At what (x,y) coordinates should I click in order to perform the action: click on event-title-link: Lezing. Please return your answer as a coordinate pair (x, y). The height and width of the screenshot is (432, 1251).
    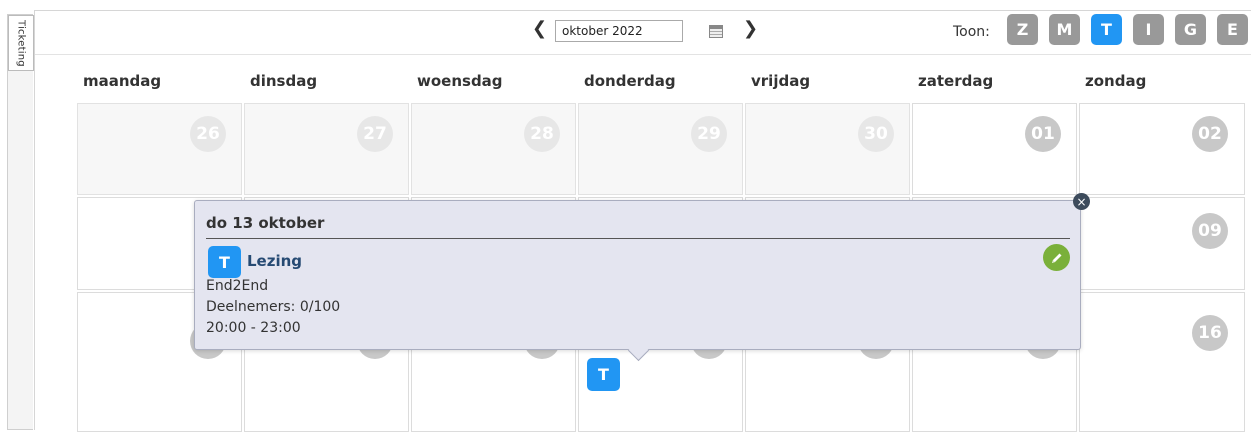
    Looking at the image, I should click on (274, 261).